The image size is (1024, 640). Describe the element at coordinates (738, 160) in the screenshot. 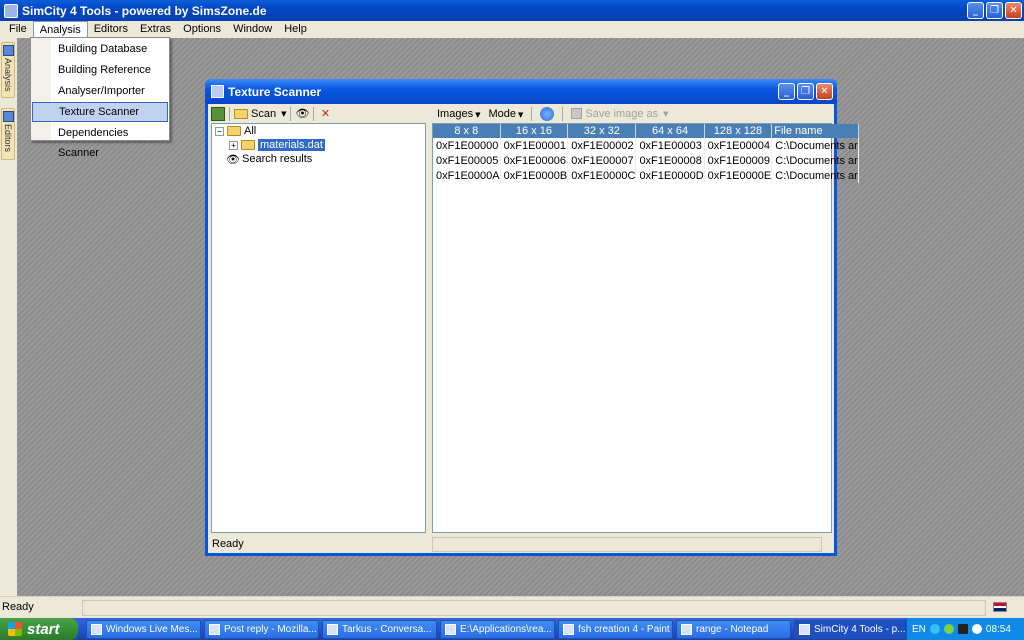

I see `table-cell: 0xF1E00009` at that location.